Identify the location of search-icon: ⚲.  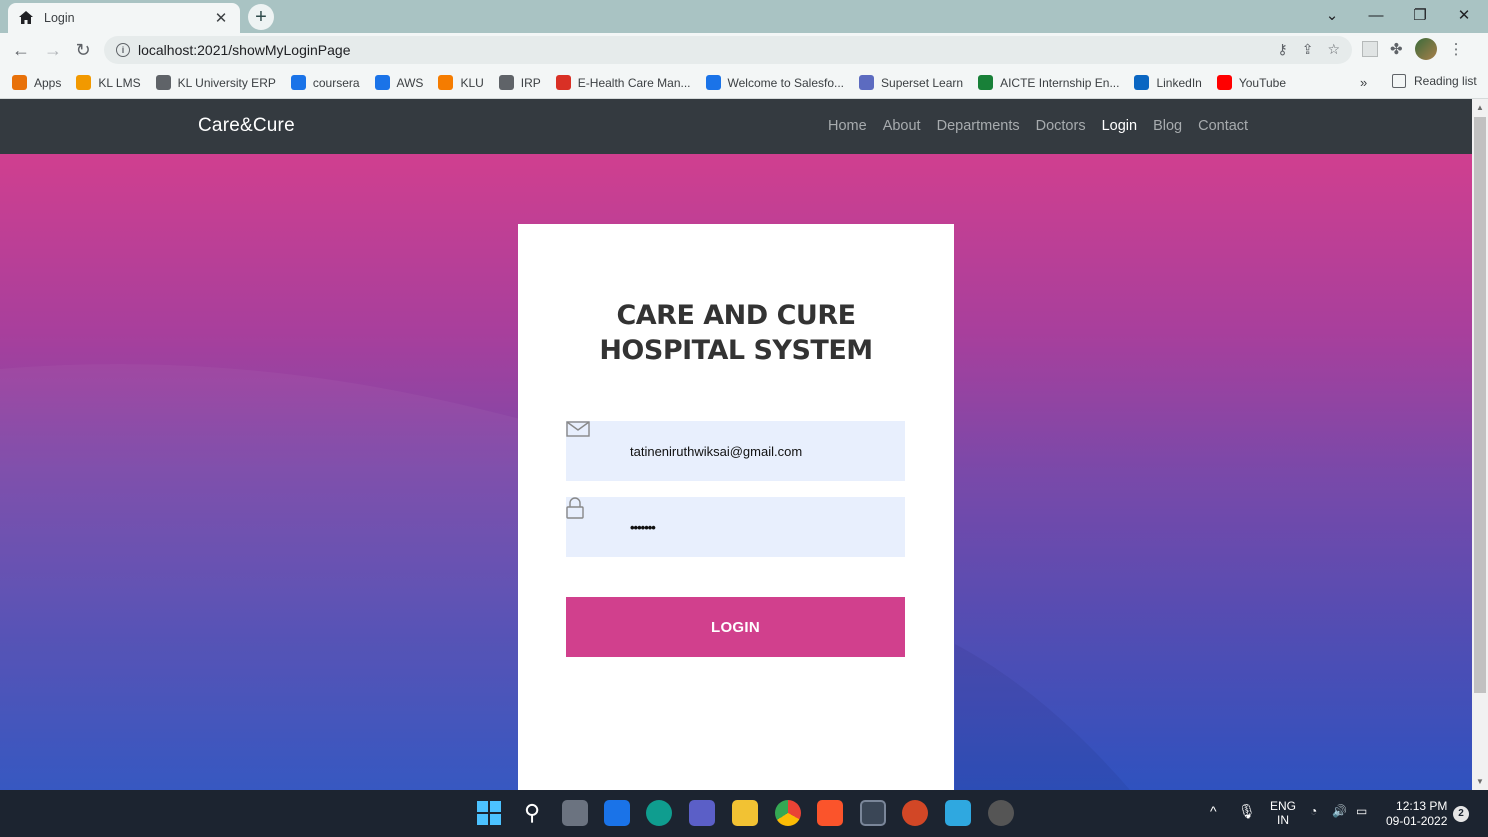
(532, 813).